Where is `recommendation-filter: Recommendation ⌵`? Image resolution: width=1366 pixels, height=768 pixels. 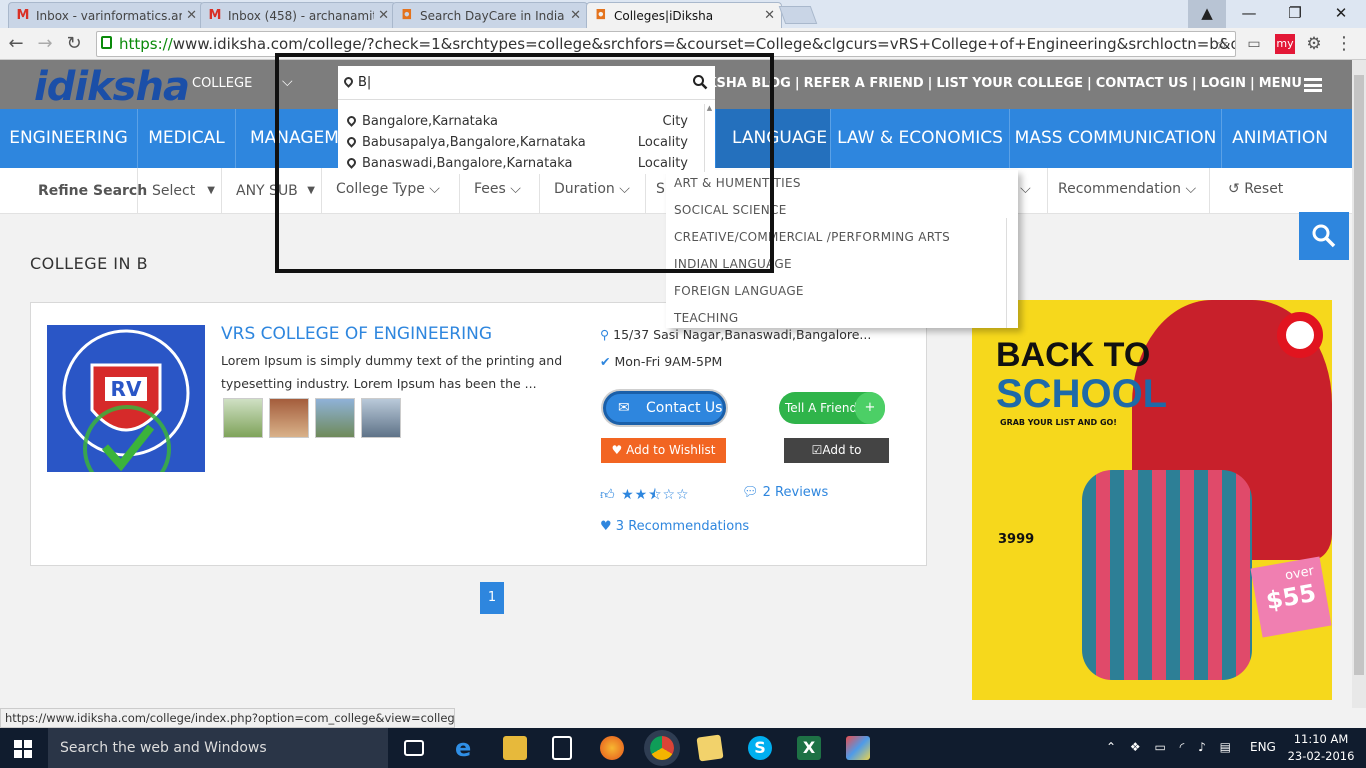
recommendation-filter: Recommendation ⌵ is located at coordinates (1129, 191).